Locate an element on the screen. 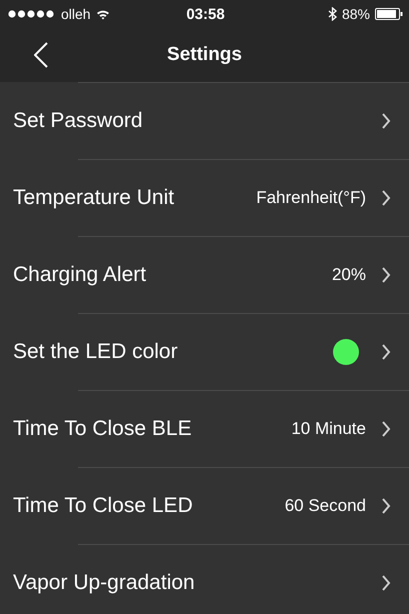 This screenshot has height=614, width=409. row-value: 10 Minute is located at coordinates (328, 428).